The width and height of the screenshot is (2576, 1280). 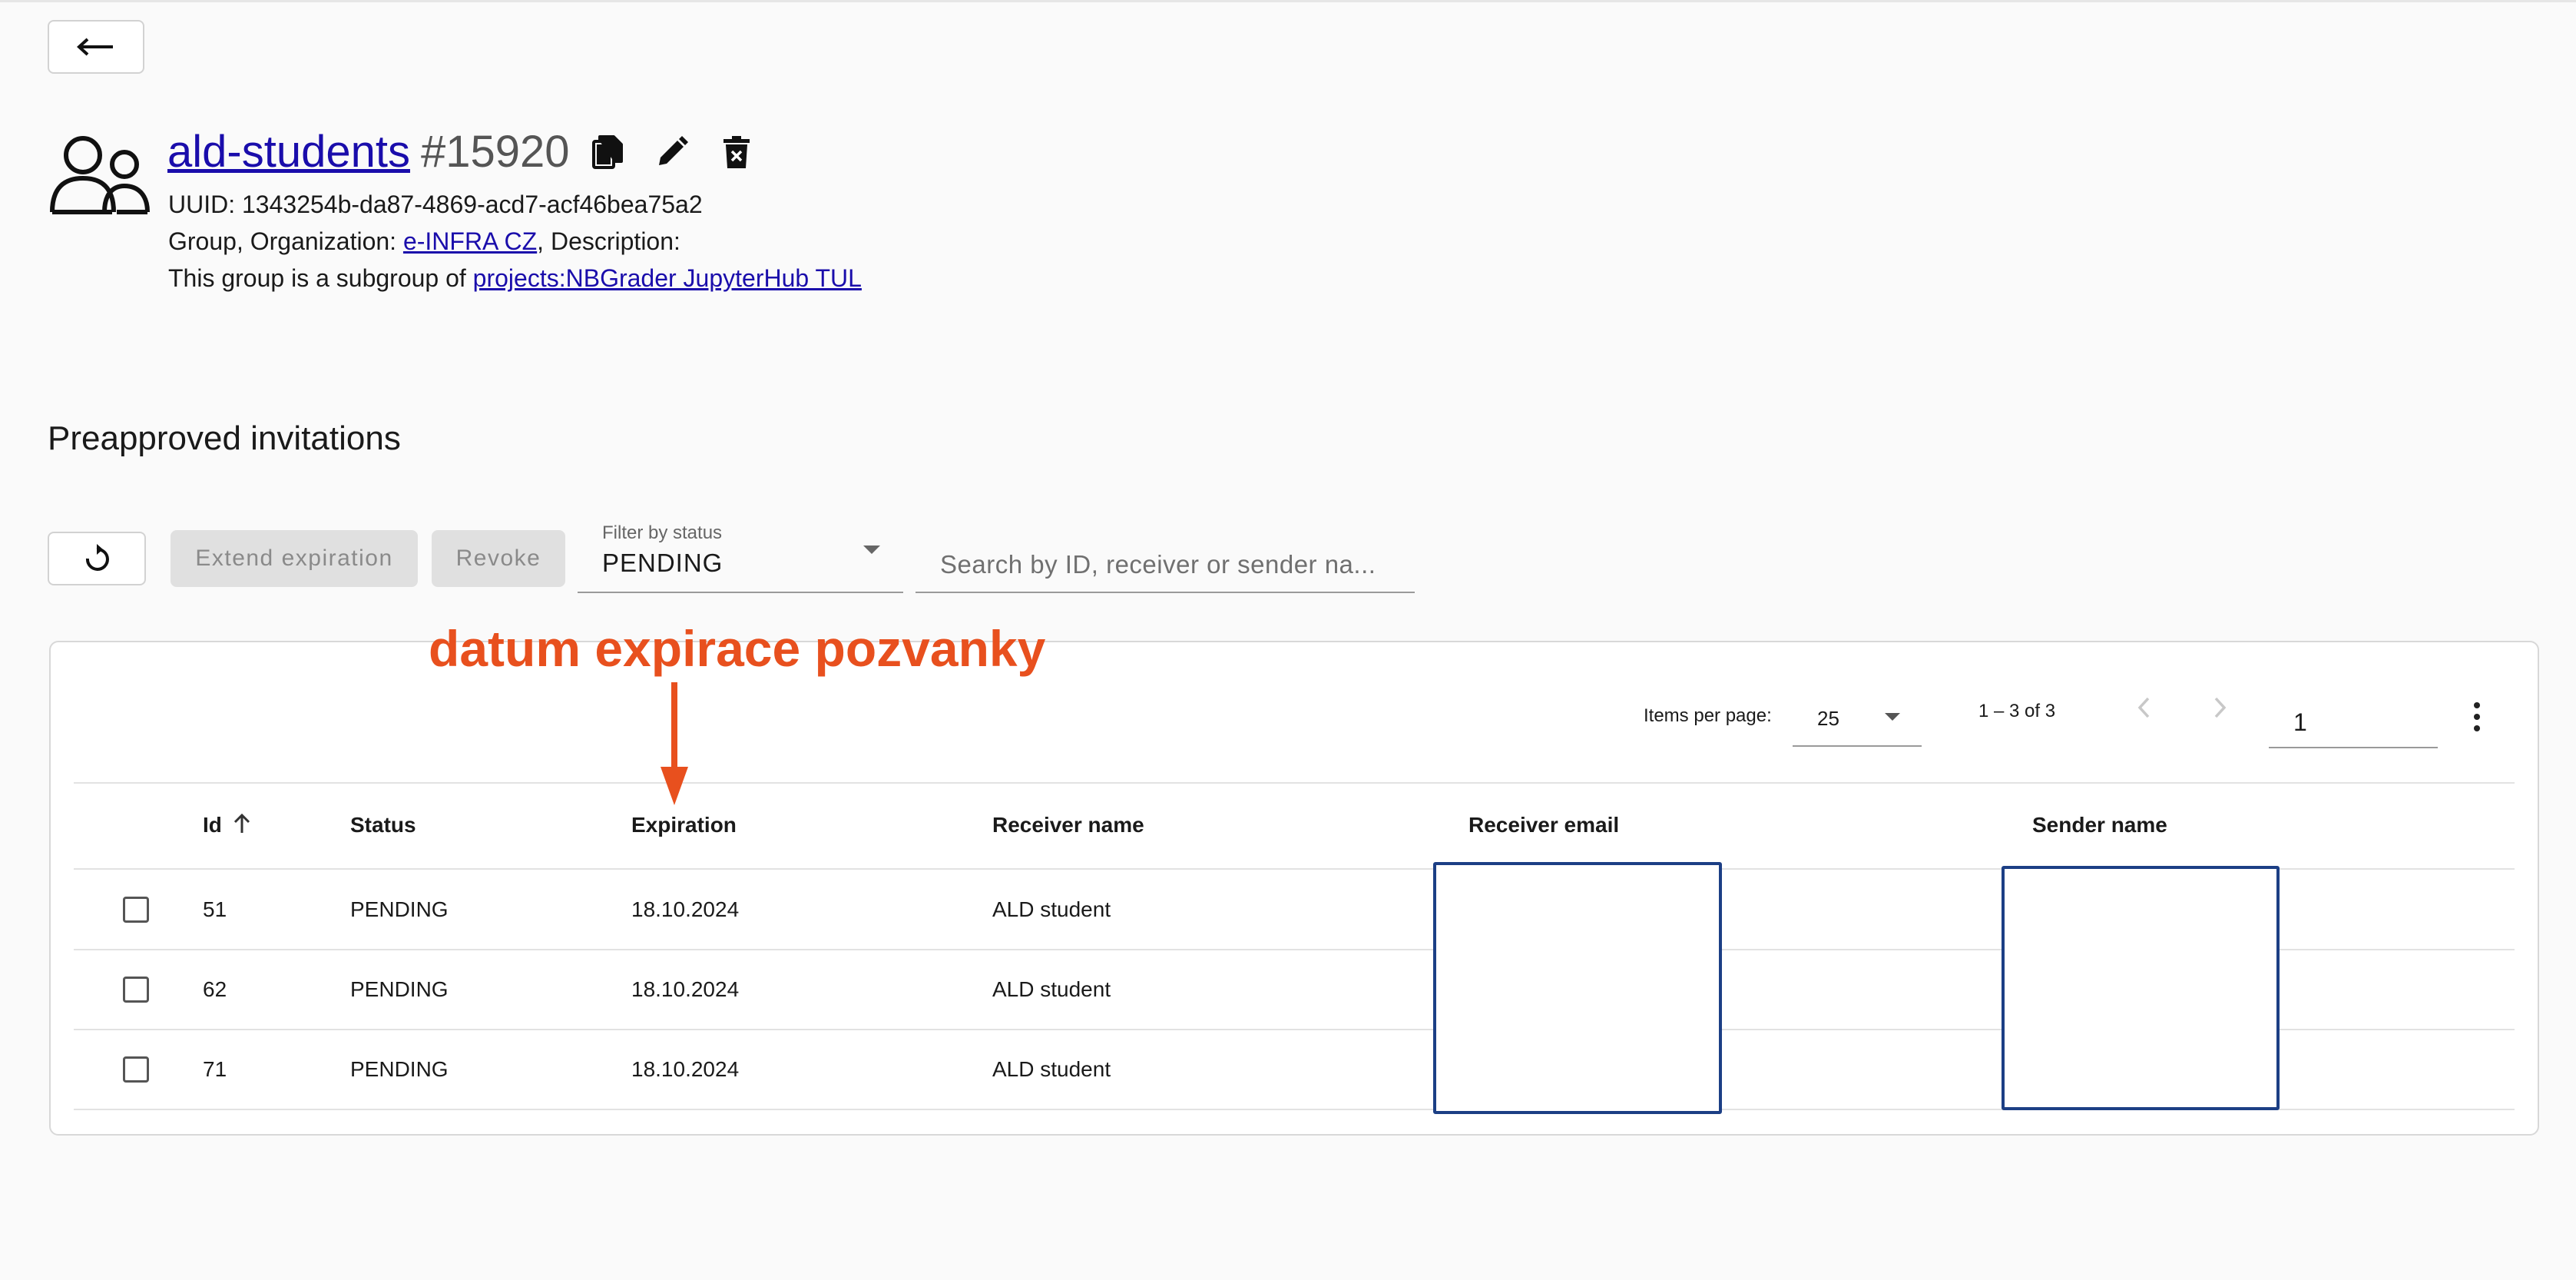 I want to click on organization-suffix: , Description:, so click(x=608, y=241).